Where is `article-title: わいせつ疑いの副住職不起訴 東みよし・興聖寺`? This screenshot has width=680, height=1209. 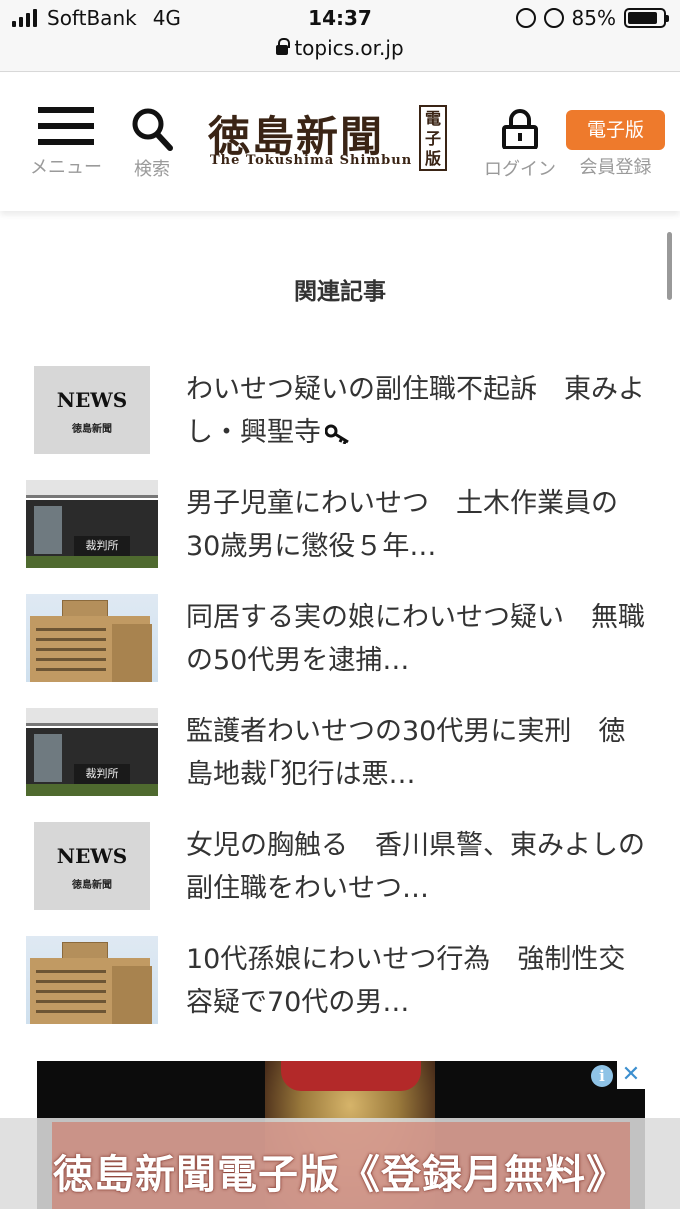 article-title: わいせつ疑いの副住職不起訴 東みよし・興聖寺 is located at coordinates (416, 411).